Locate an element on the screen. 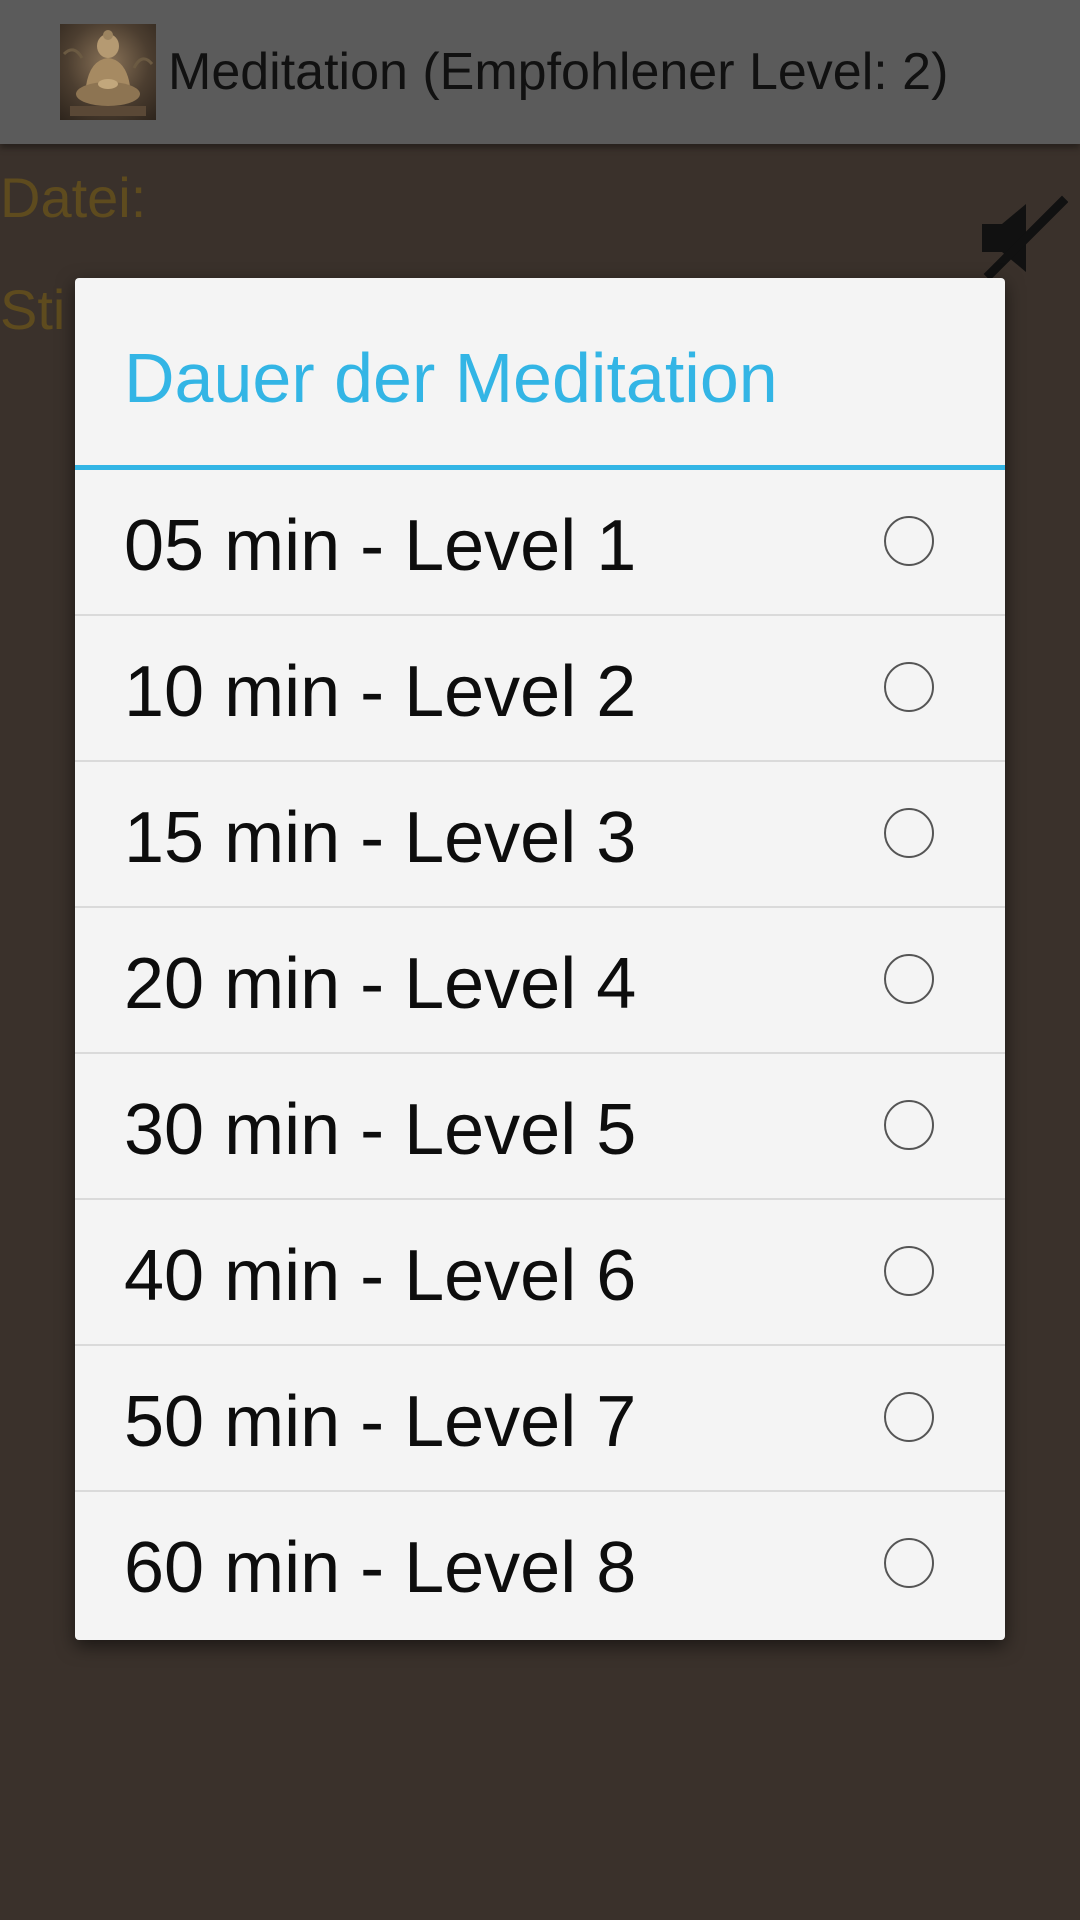  option-label: 50 min - Level 7 is located at coordinates (380, 1422).